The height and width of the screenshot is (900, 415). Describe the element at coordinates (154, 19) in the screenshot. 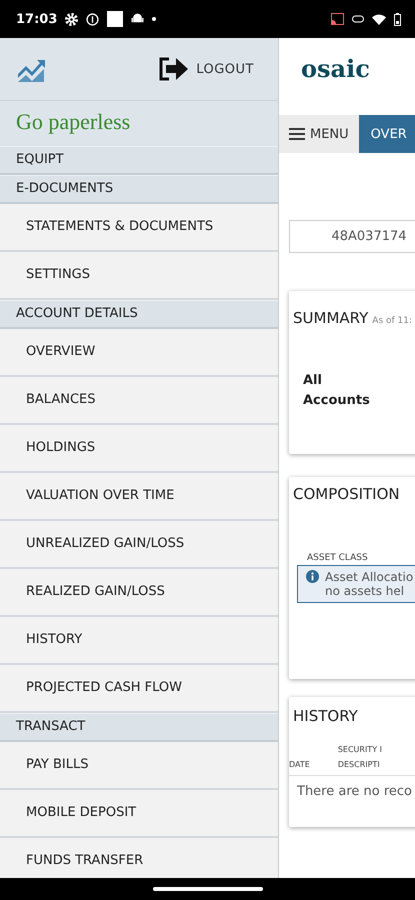

I see `dot-icon` at that location.